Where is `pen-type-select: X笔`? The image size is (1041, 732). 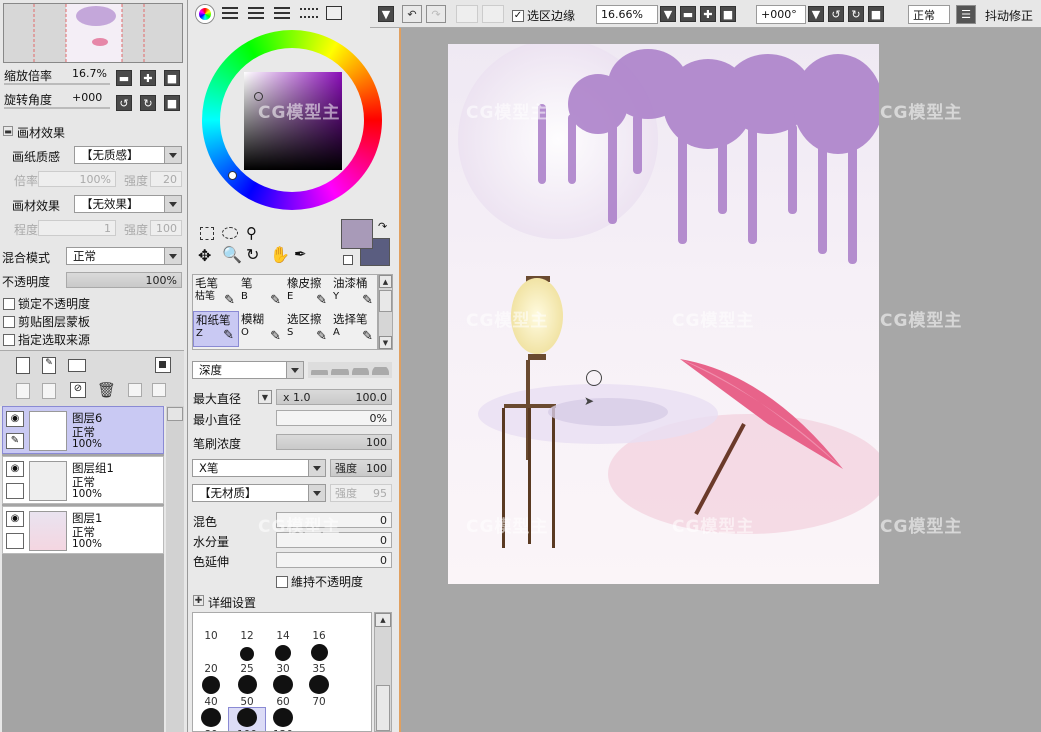
pen-type-select: X笔 is located at coordinates (259, 468).